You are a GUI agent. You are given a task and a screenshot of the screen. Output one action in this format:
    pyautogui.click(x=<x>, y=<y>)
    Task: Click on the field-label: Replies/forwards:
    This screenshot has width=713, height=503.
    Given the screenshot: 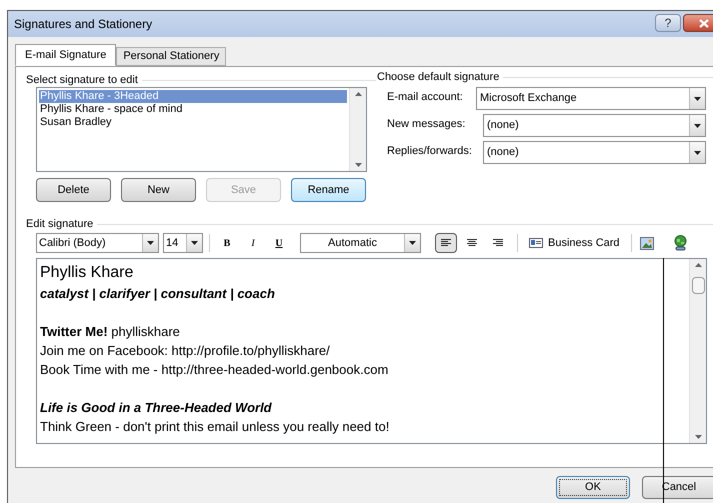 What is the action you would take?
    pyautogui.click(x=430, y=151)
    